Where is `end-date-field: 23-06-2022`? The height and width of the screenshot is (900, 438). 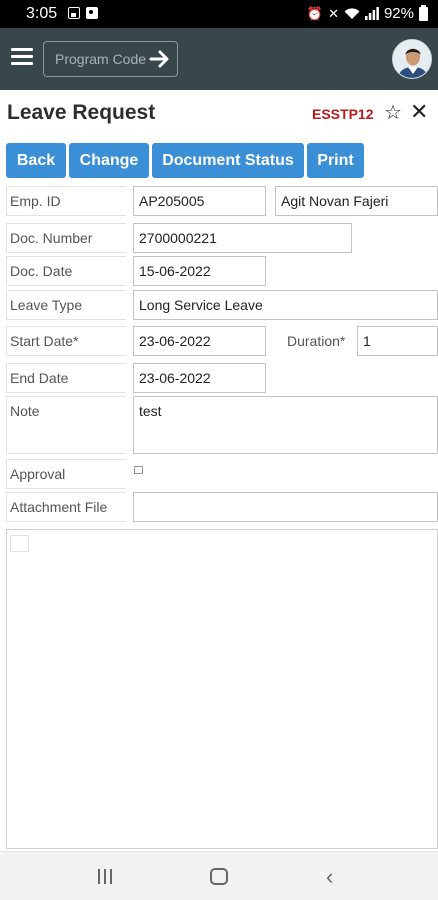 end-date-field: 23-06-2022 is located at coordinates (199, 378).